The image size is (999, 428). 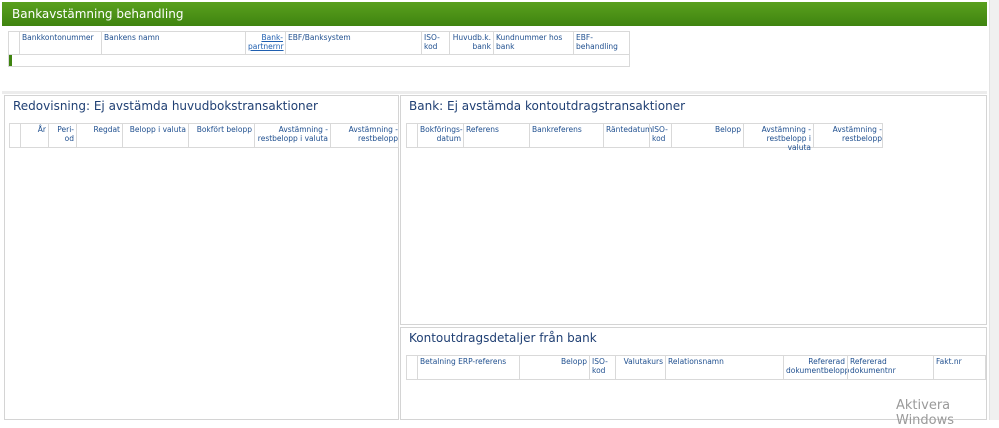 I want to click on window-title: Bankavstämning behandling, so click(x=98, y=14).